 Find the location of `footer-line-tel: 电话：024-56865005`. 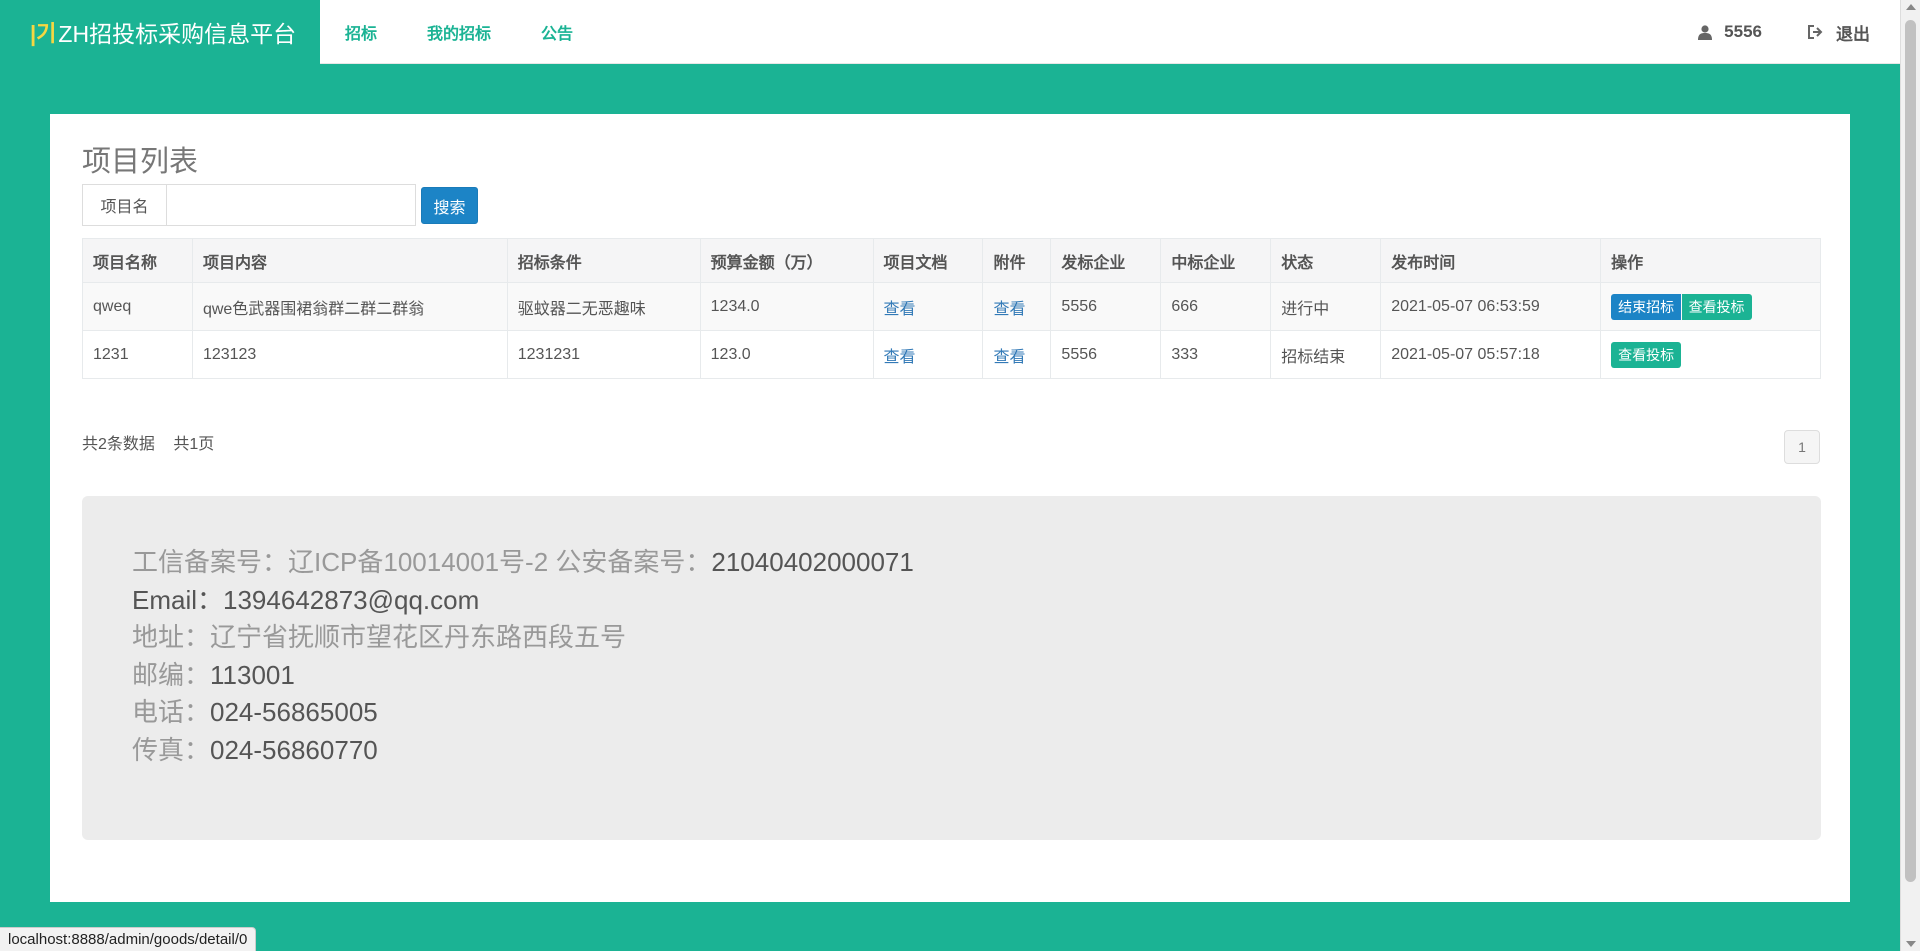

footer-line-tel: 电话：024-56865005 is located at coordinates (951, 713).